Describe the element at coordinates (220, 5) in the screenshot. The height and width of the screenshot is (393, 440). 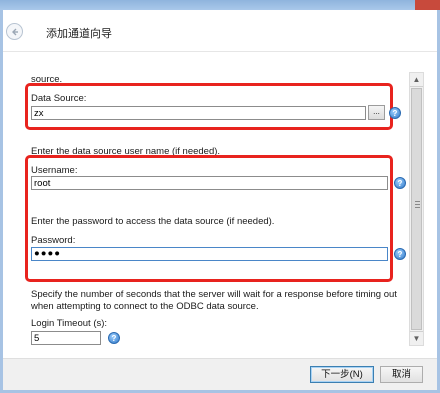
I see `window-frame-top` at that location.